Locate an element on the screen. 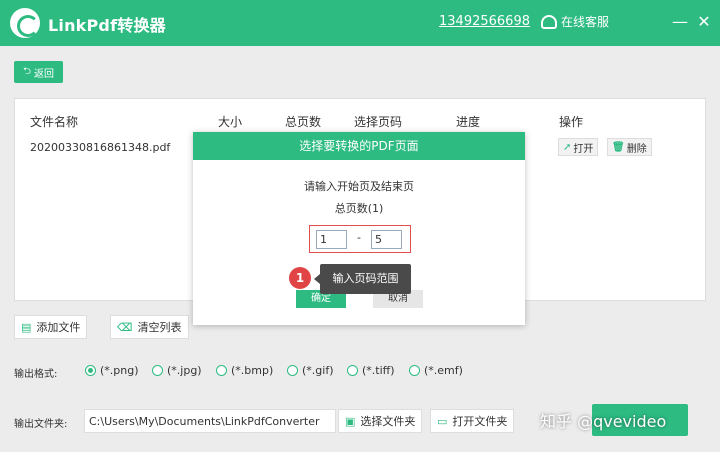  watermark: 知乎 @qvevideo is located at coordinates (603, 421).